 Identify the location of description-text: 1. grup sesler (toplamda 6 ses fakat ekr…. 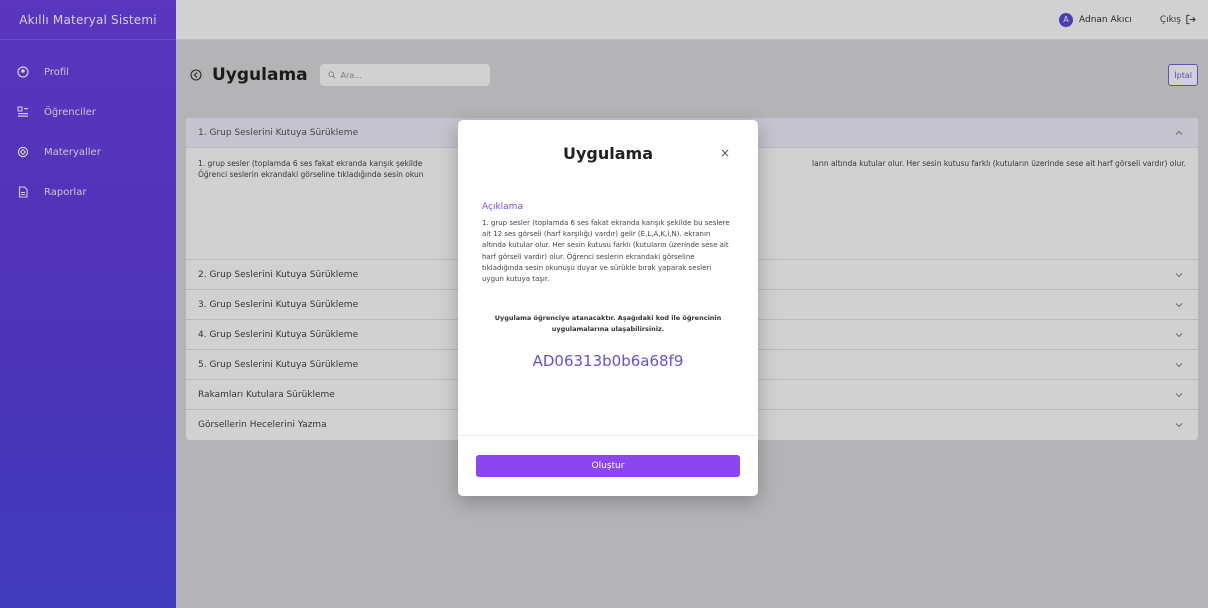
(606, 251).